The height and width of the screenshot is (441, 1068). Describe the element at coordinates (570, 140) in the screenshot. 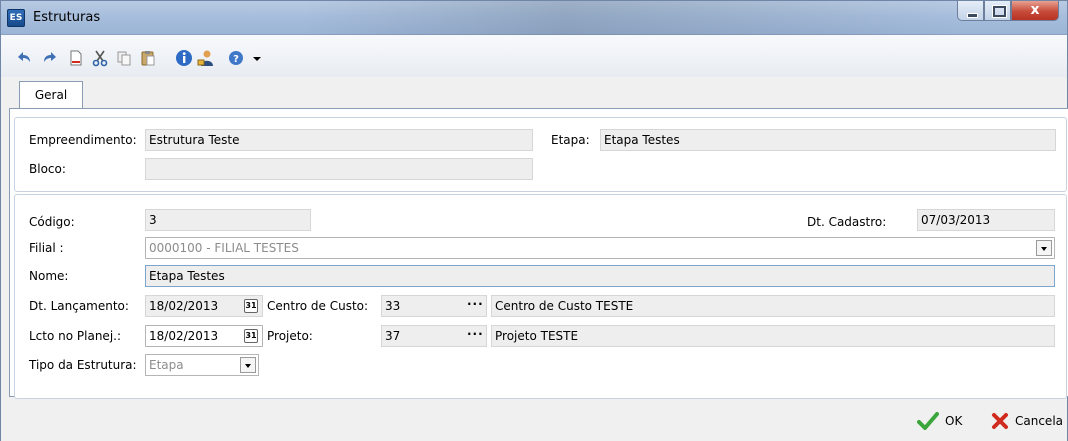

I see `etapa-label: Etapa:` at that location.